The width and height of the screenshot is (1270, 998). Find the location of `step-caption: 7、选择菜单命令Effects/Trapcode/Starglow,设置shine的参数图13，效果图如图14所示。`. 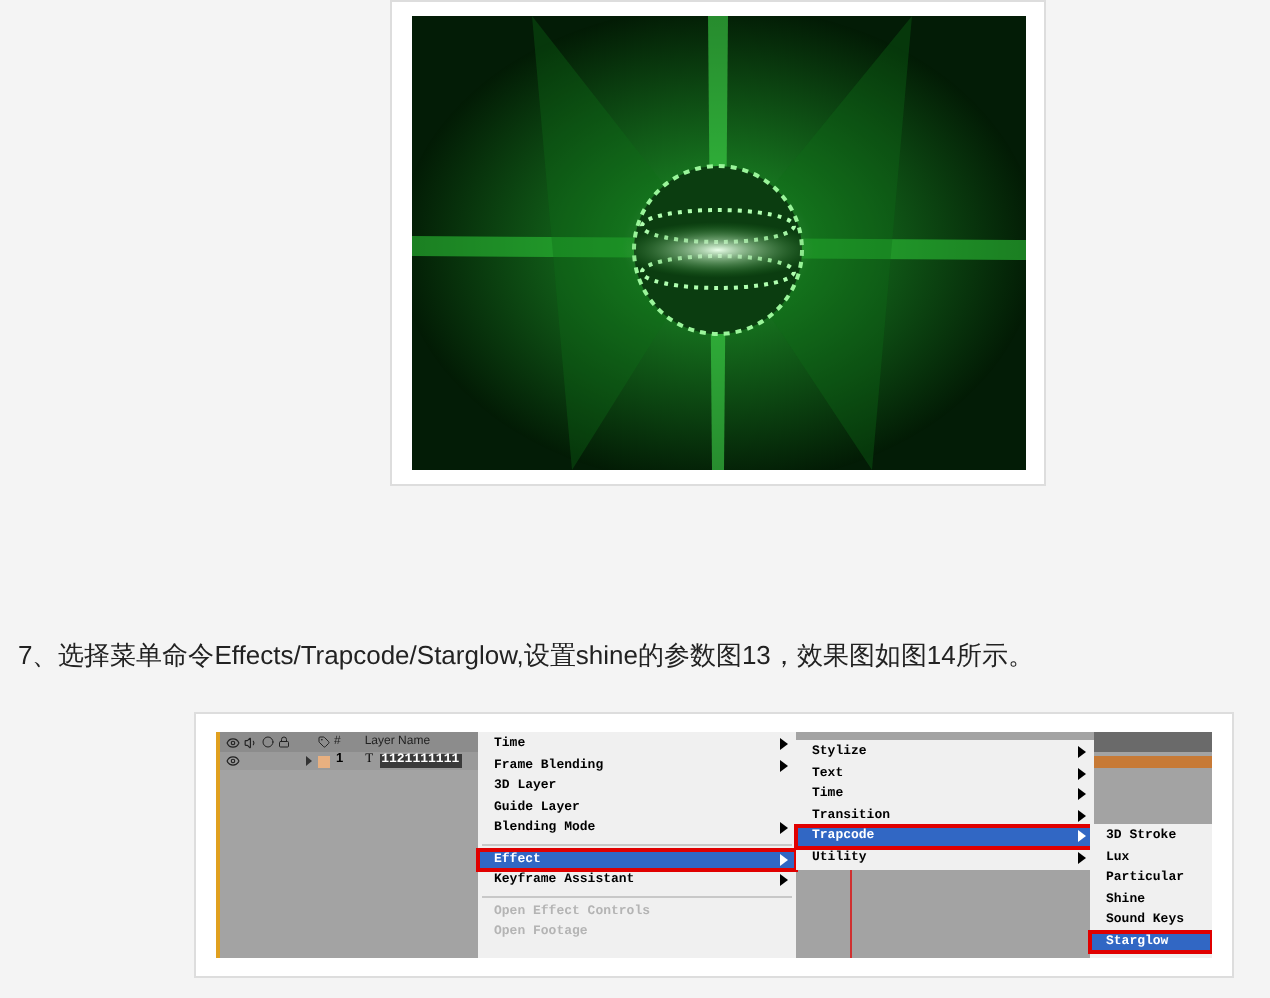

step-caption: 7、选择菜单命令Effects/Trapcode/Starglow,设置shine的参数图13，效果图如图14所示。 is located at coordinates (527, 656).